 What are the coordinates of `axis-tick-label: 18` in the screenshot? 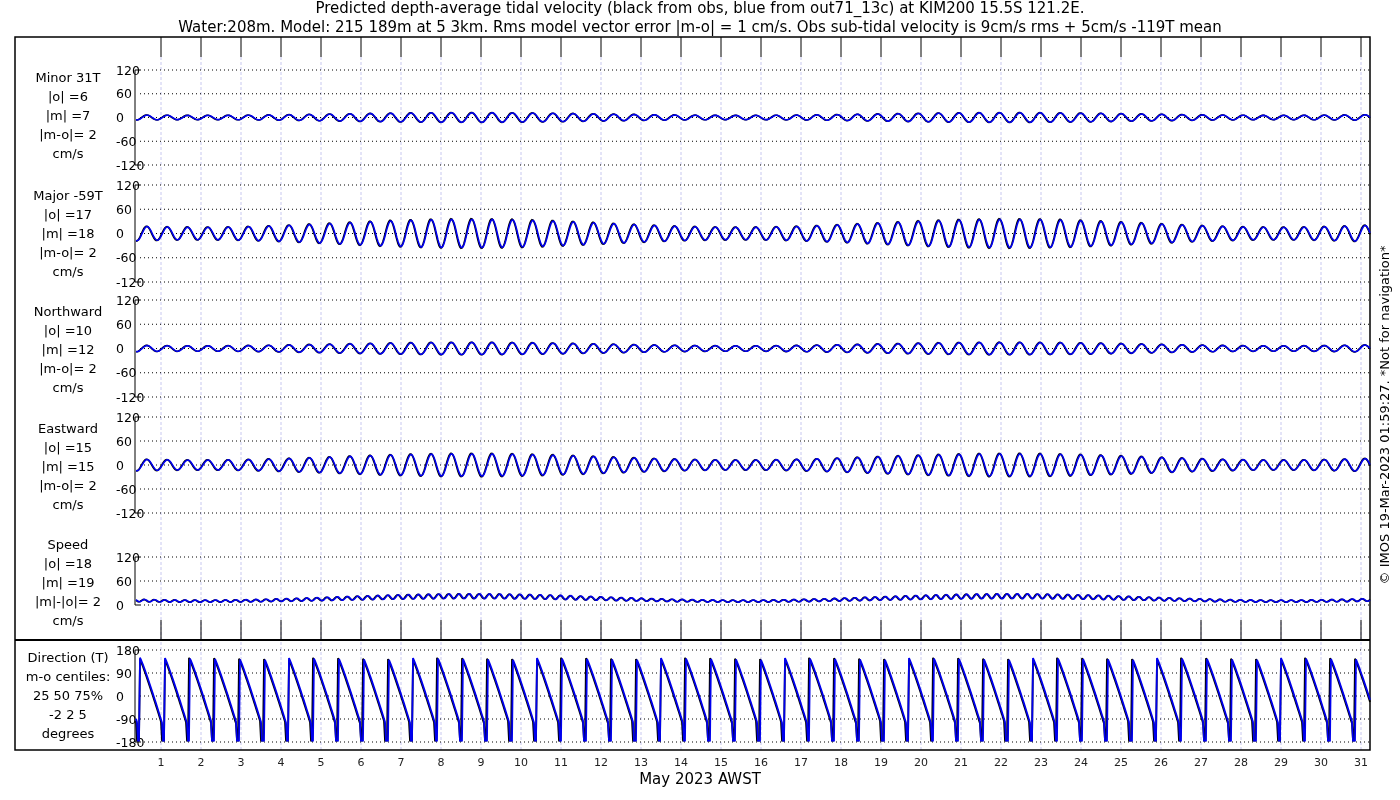 It's located at (841, 762).